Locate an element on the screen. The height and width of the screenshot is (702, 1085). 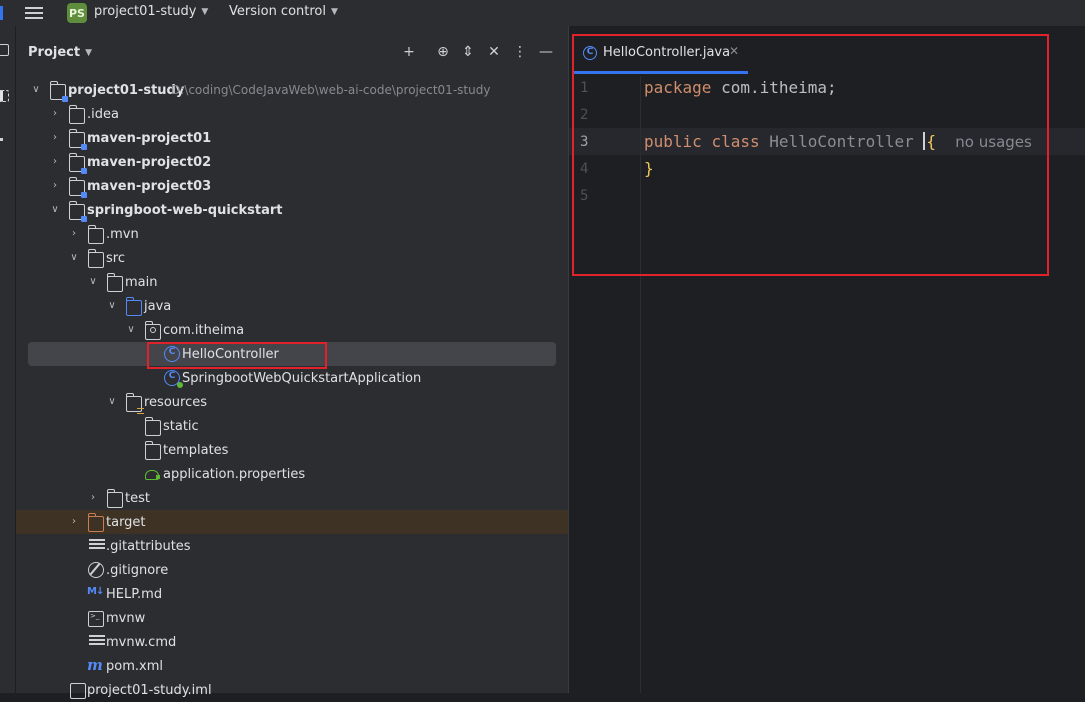
project-switcher: project01-study ▼ is located at coordinates (151, 11).